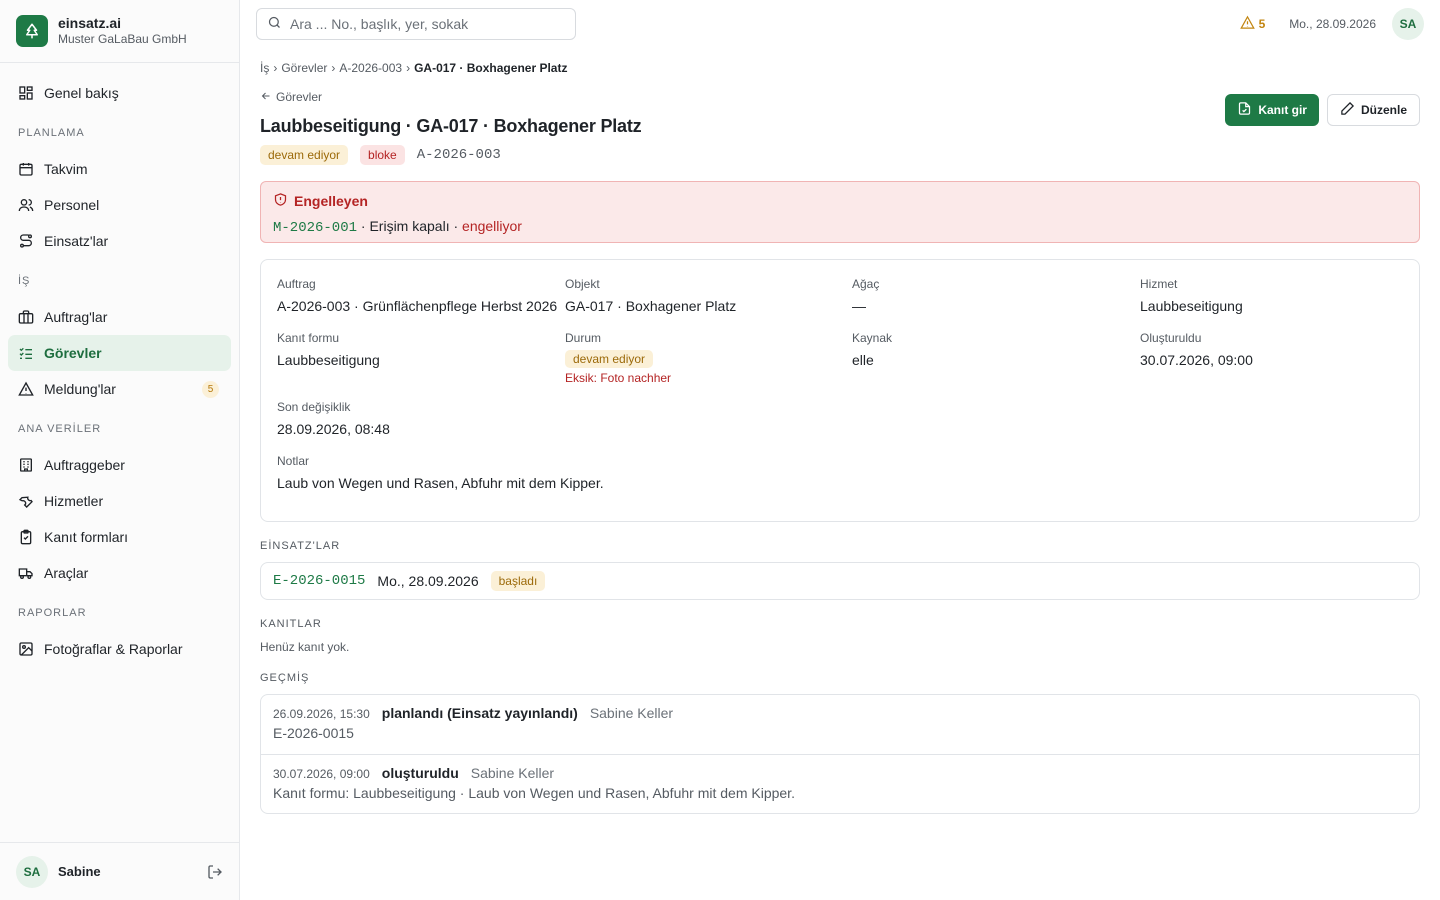  Describe the element at coordinates (1271, 296) in the screenshot. I see `field-service: Hizmet Laubbeseitigung` at that location.